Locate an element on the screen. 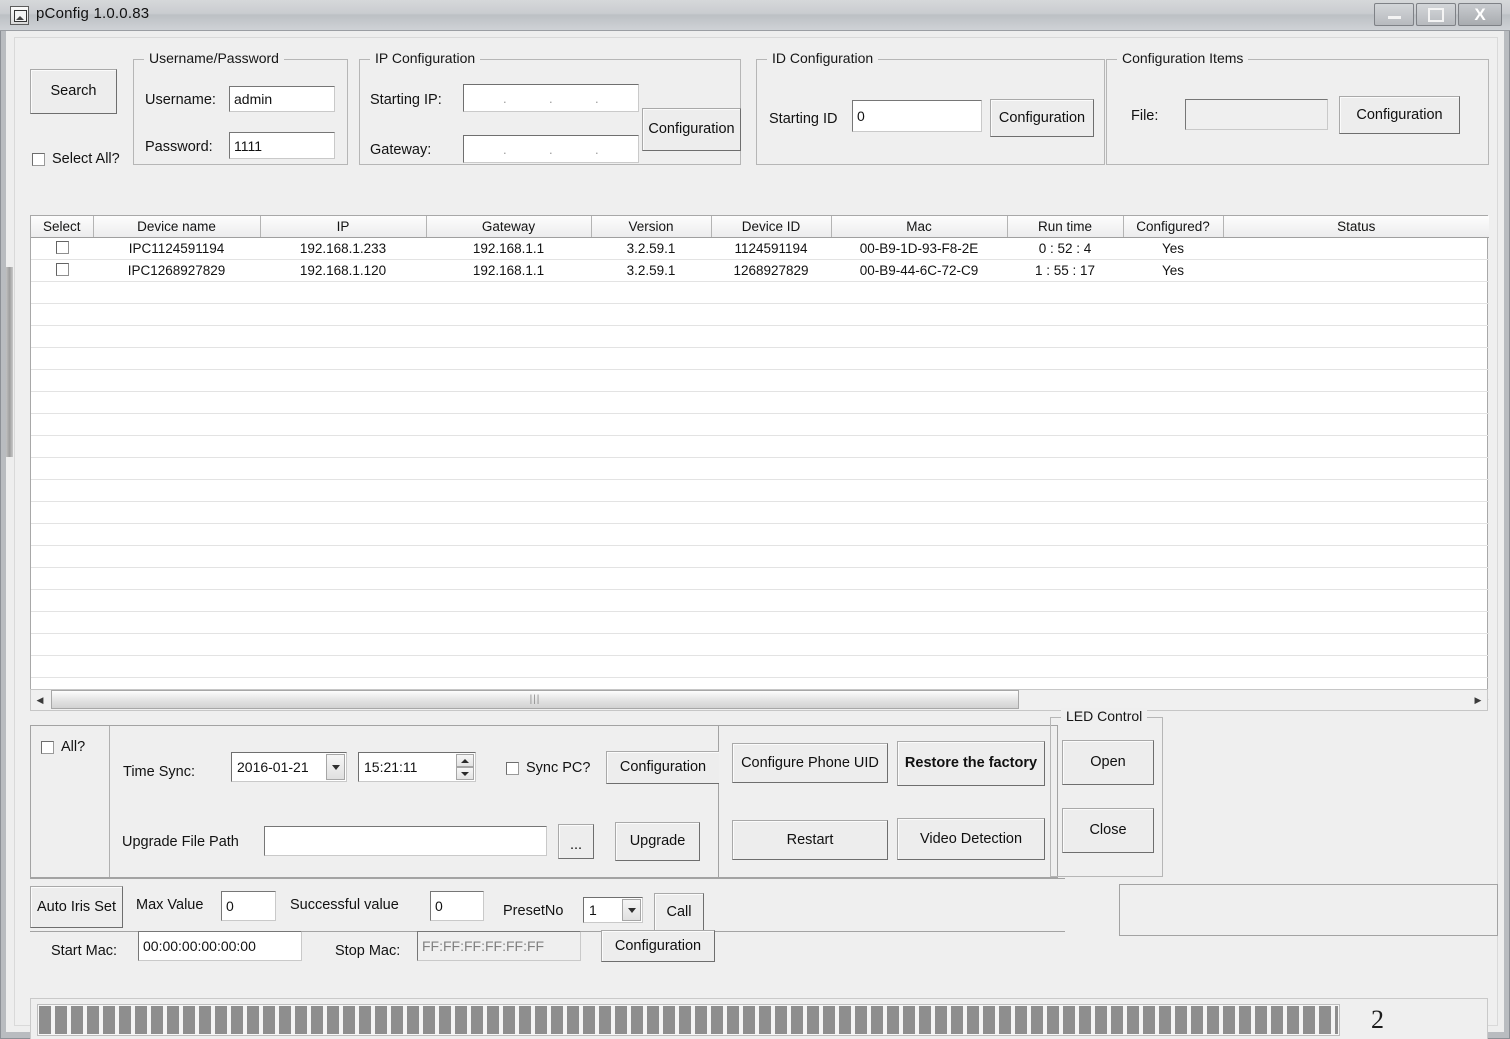 This screenshot has height=1039, width=1510. chevron-down-icon is located at coordinates (335, 767).